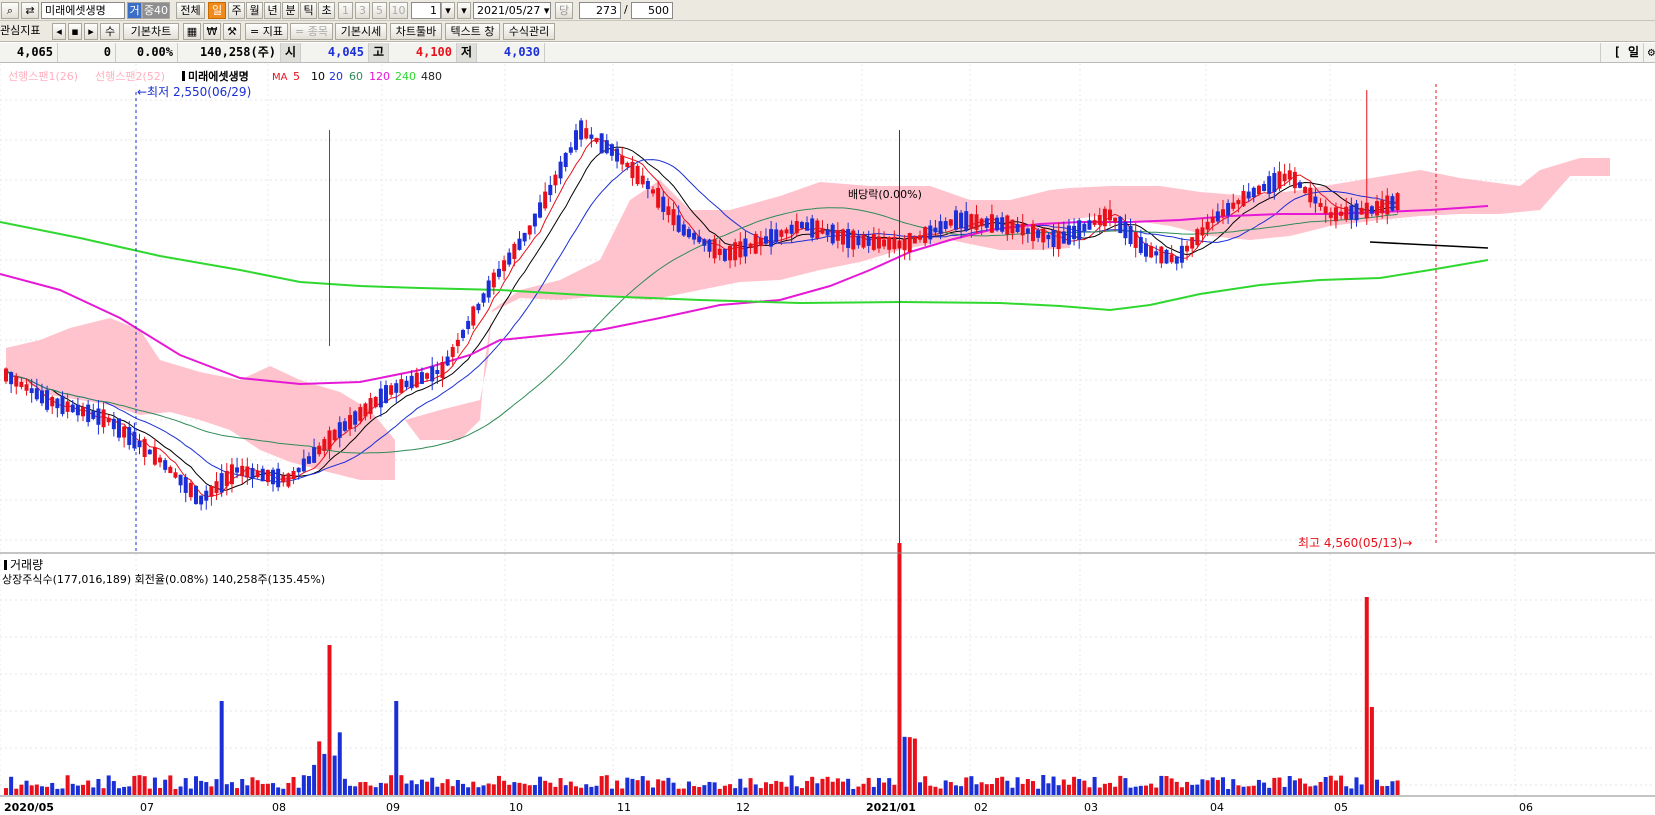  I want to click on period-day-button: 일, so click(217, 10).